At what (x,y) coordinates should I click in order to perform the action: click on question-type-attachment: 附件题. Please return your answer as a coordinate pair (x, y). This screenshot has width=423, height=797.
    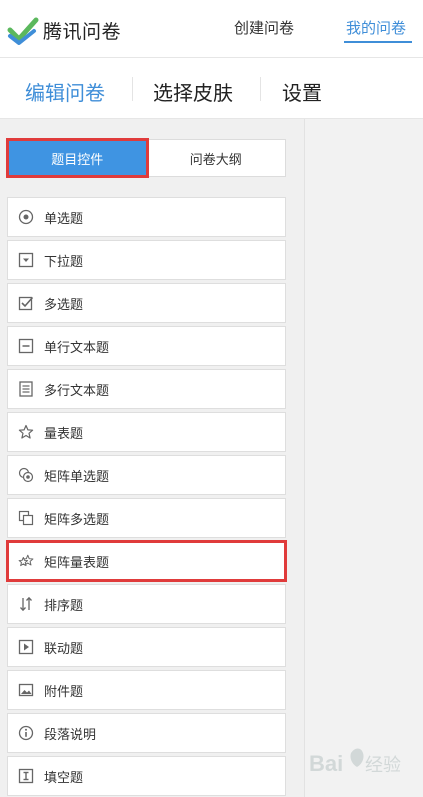
    Looking at the image, I should click on (146, 690).